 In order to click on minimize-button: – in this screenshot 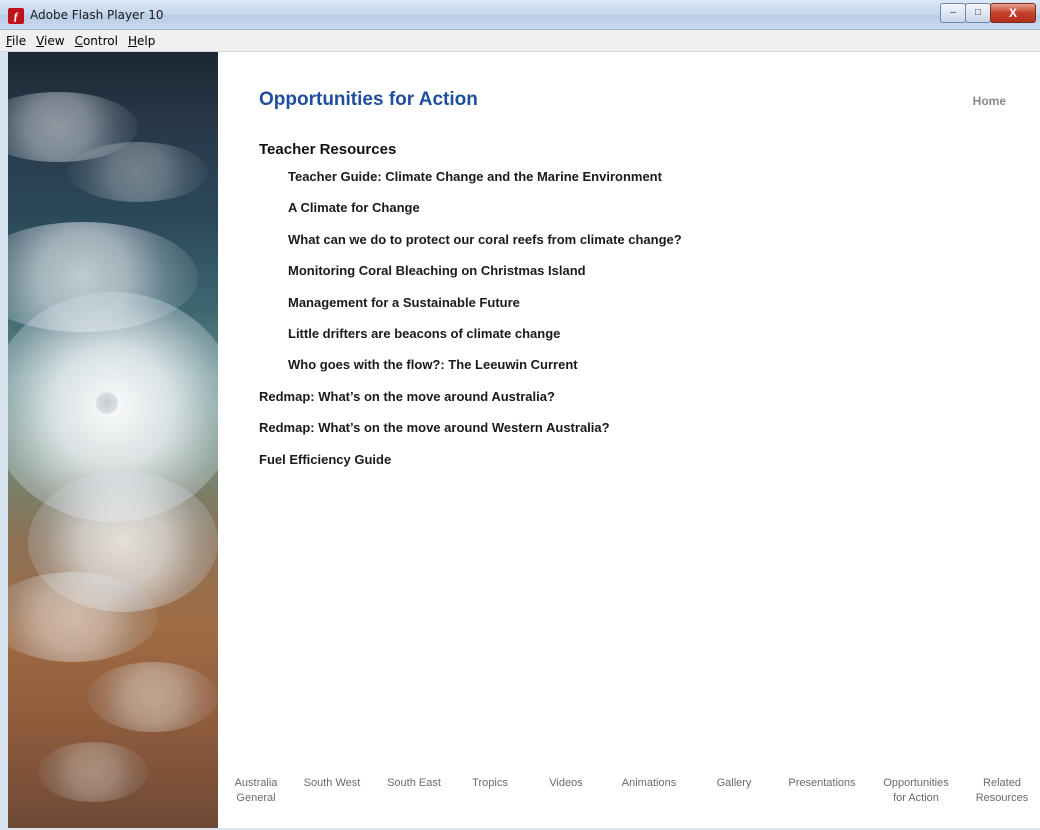, I will do `click(953, 13)`.